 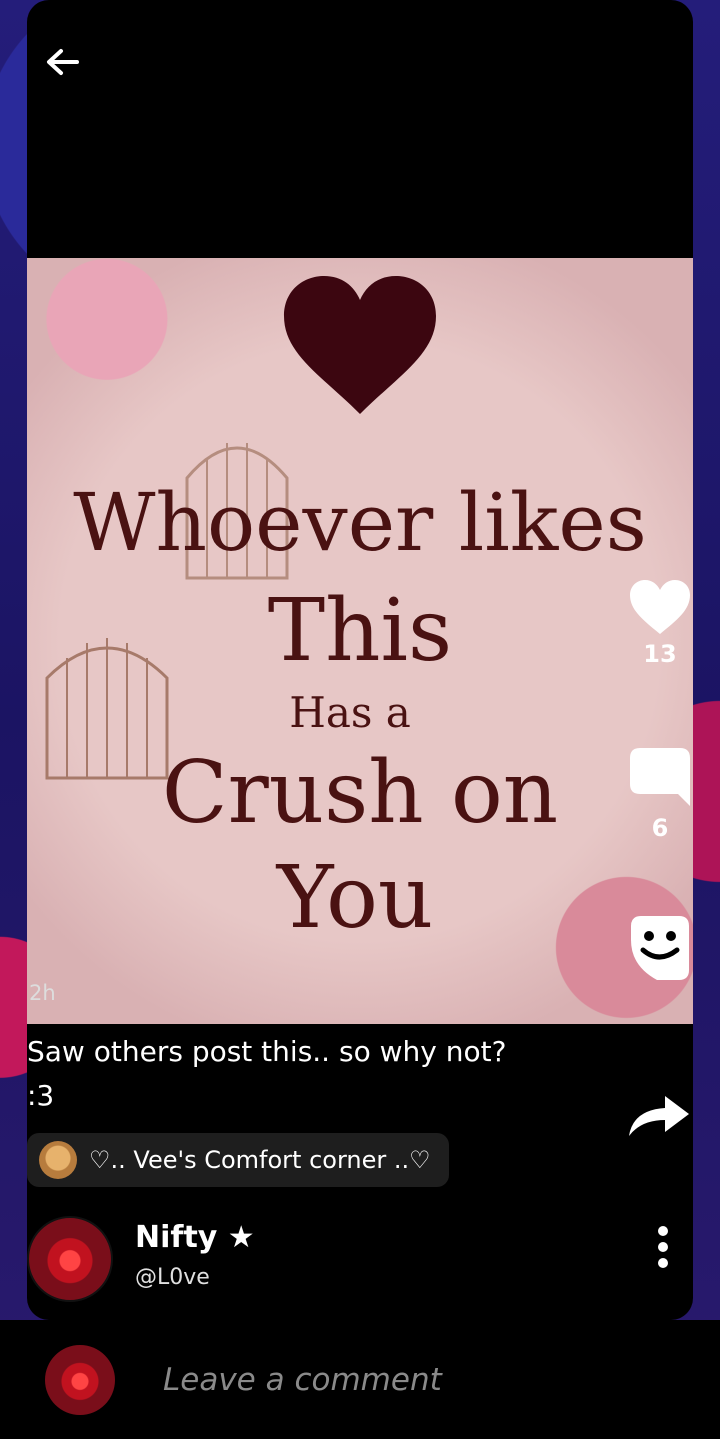 I want to click on quote-line-2: This, so click(x=360, y=631).